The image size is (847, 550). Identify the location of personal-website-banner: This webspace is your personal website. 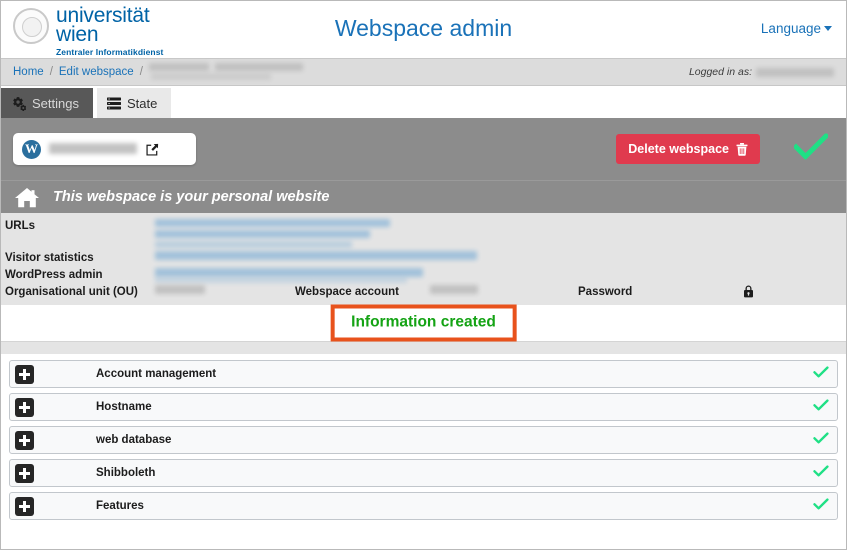
(423, 196).